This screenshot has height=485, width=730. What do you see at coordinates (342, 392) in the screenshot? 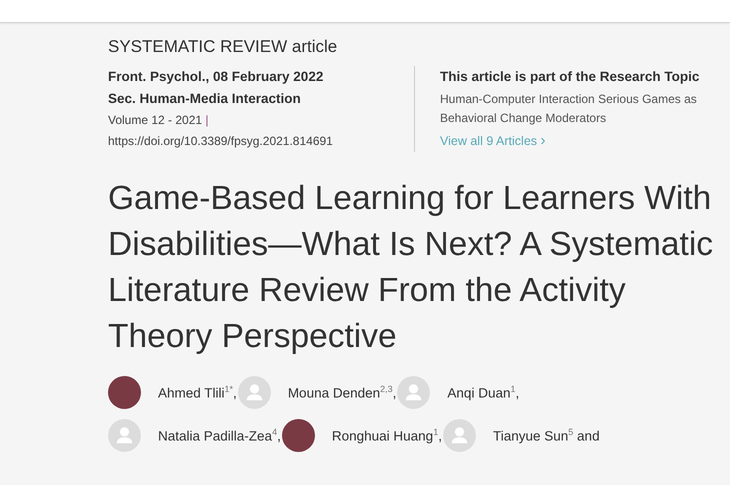
I see `author-name: Mouna Denden$^{2,3}$,` at bounding box center [342, 392].